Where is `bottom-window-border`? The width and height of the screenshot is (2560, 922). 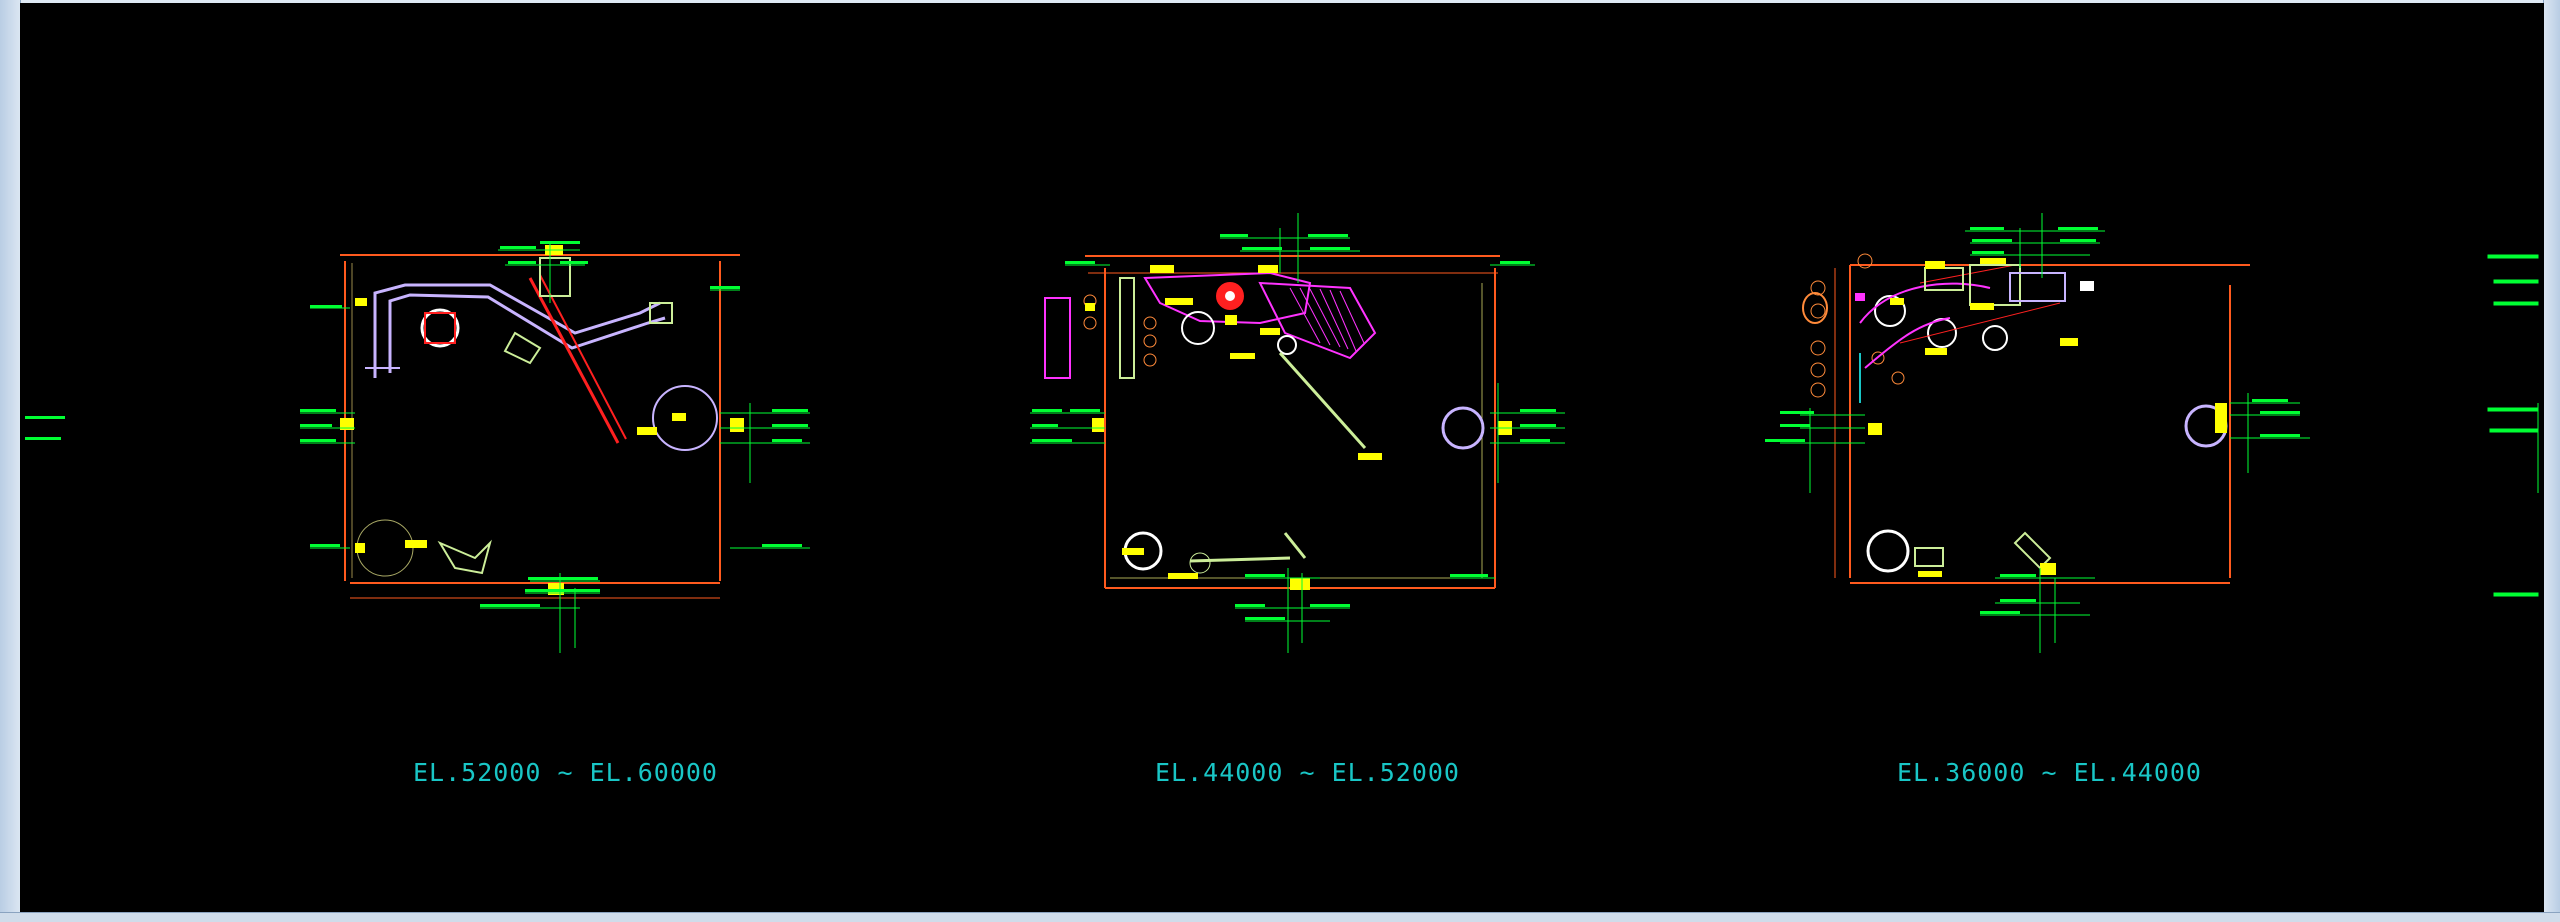 bottom-window-border is located at coordinates (1280, 917).